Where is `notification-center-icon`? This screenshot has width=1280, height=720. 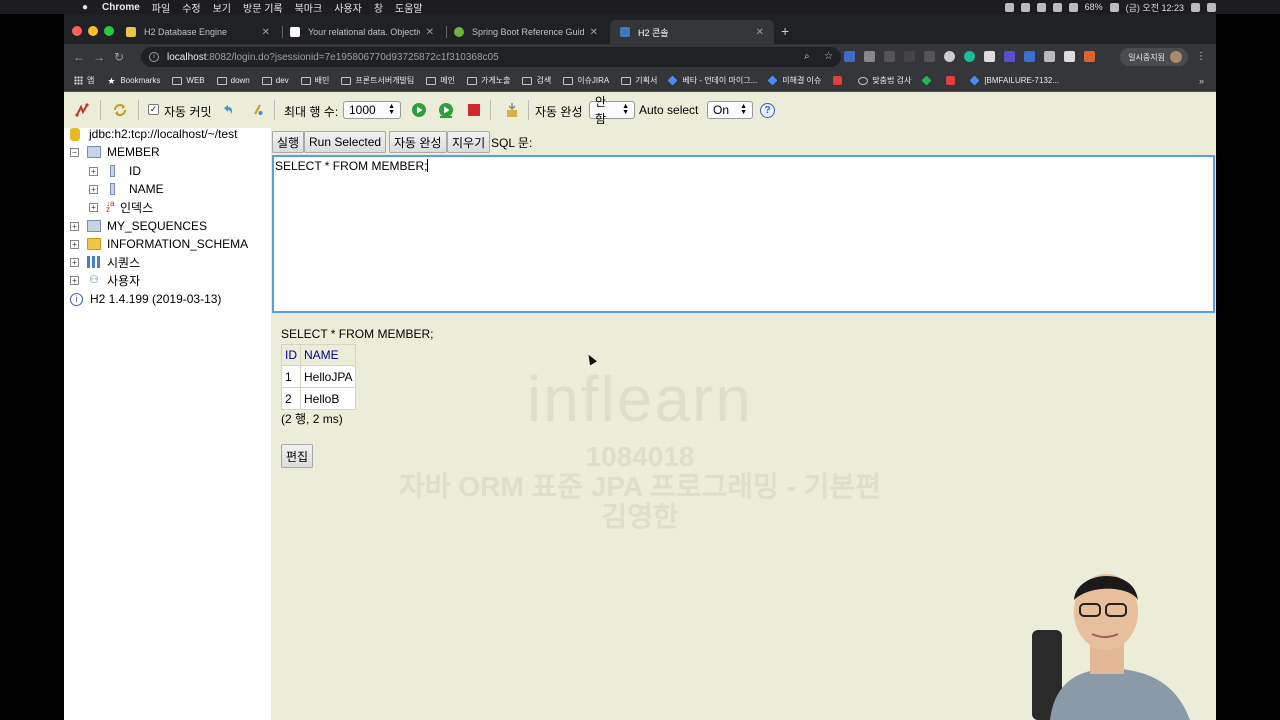 notification-center-icon is located at coordinates (1211, 7).